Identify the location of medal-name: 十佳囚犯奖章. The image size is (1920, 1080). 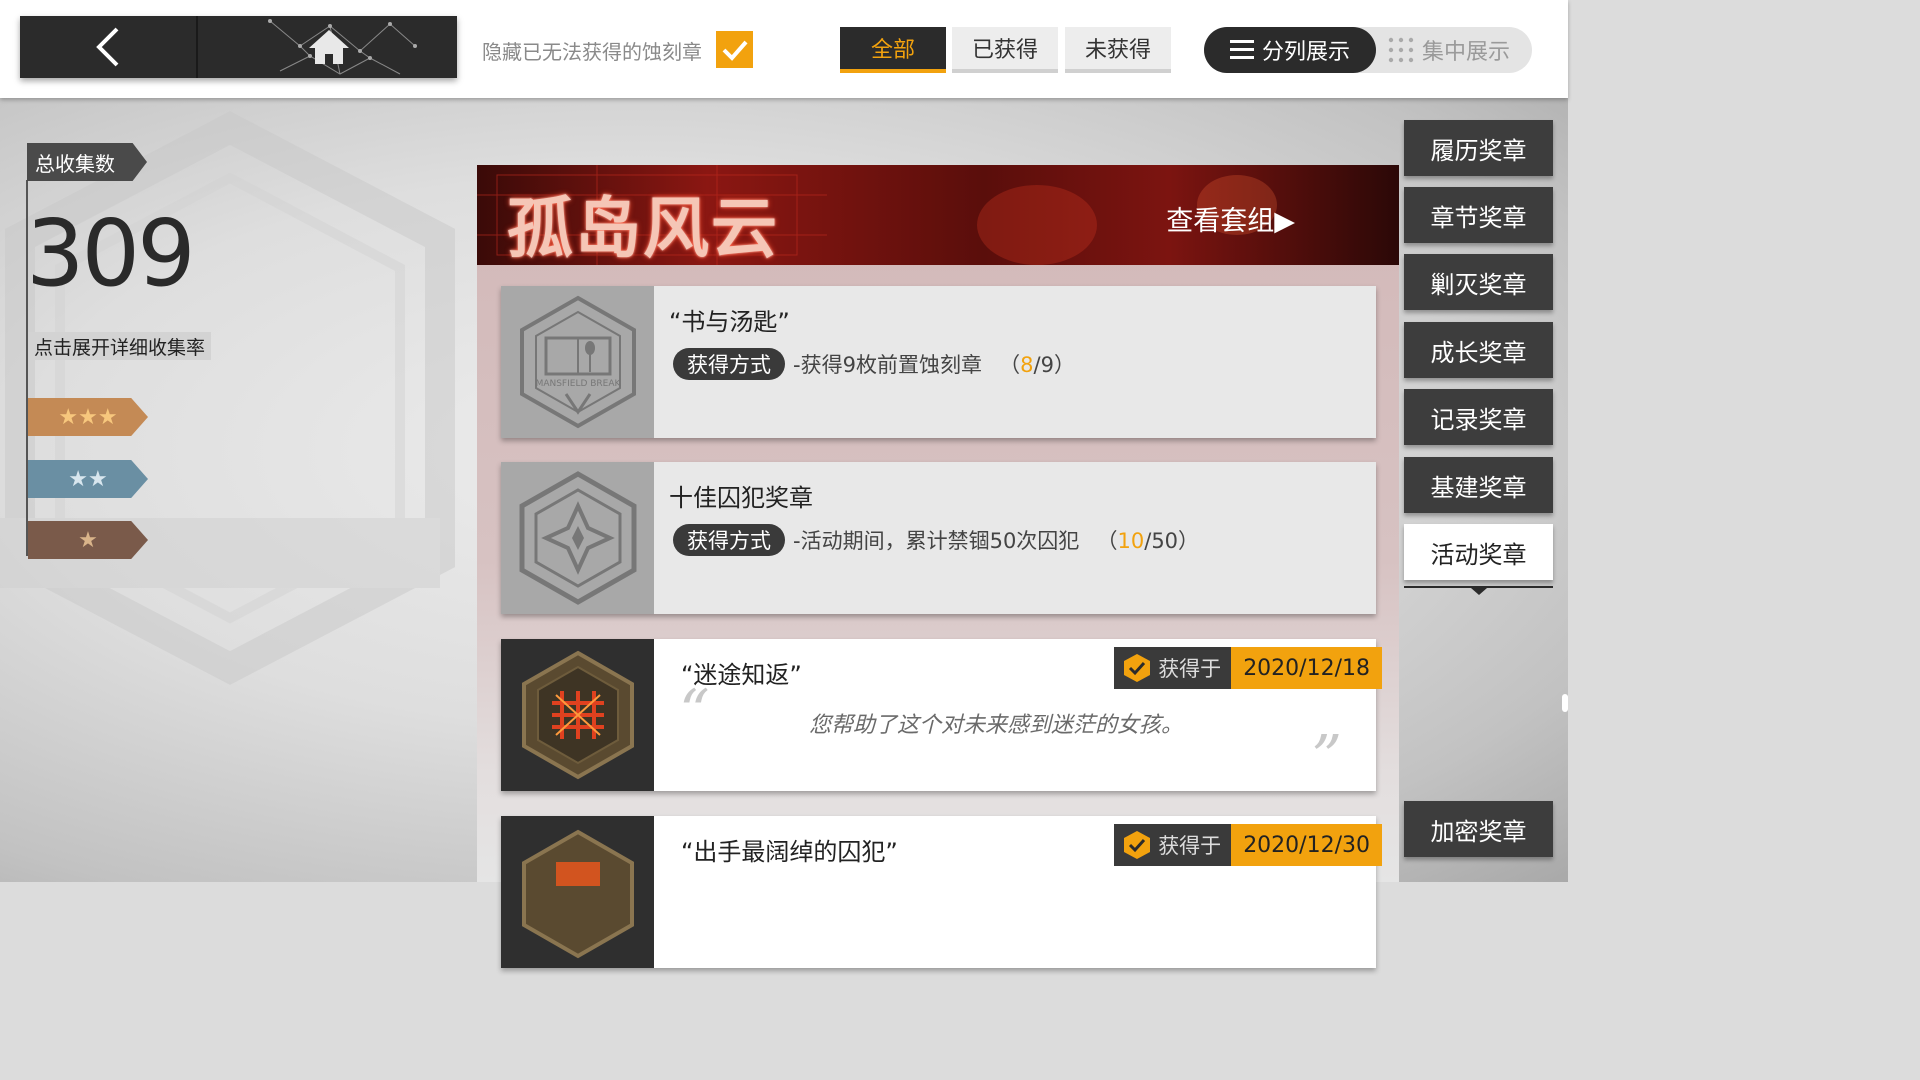
(741, 498).